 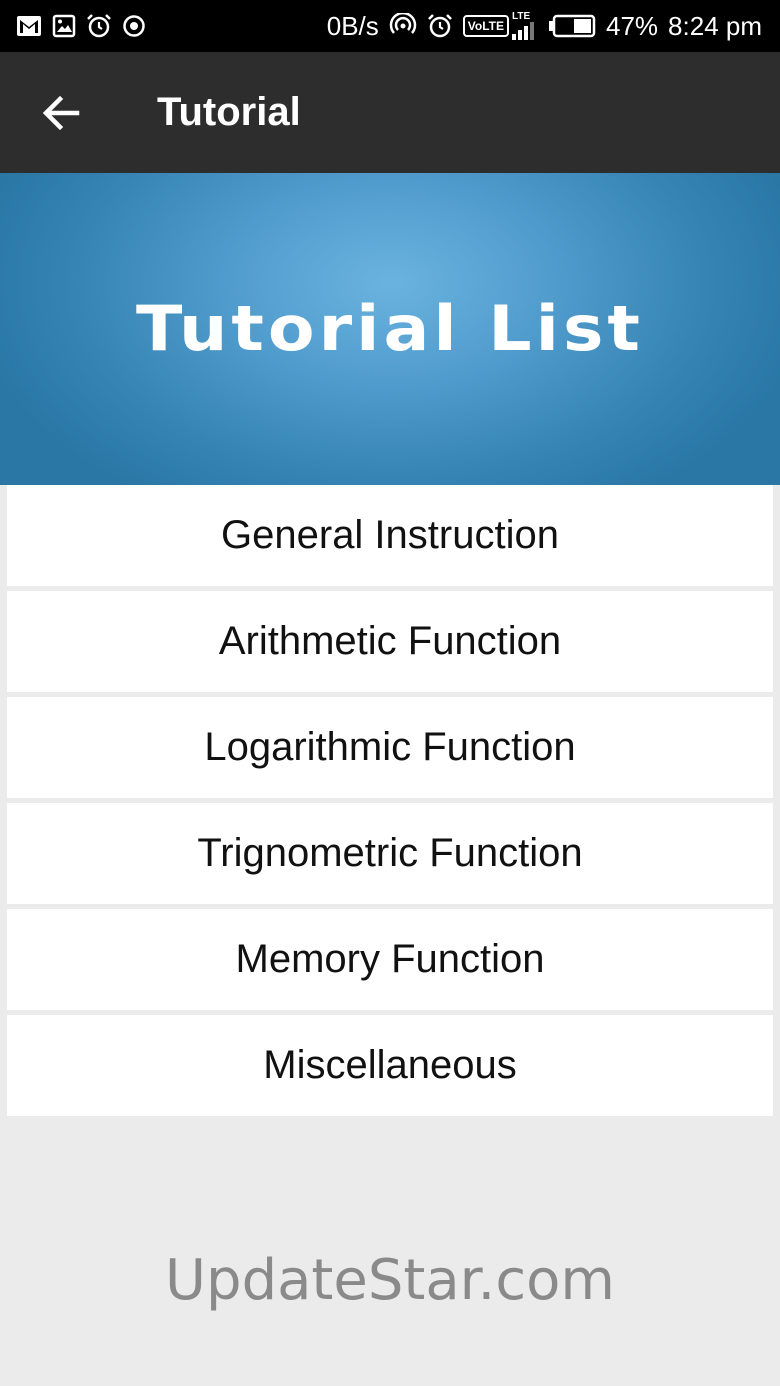 What do you see at coordinates (352, 25) in the screenshot?
I see `network-speed: 0B/s` at bounding box center [352, 25].